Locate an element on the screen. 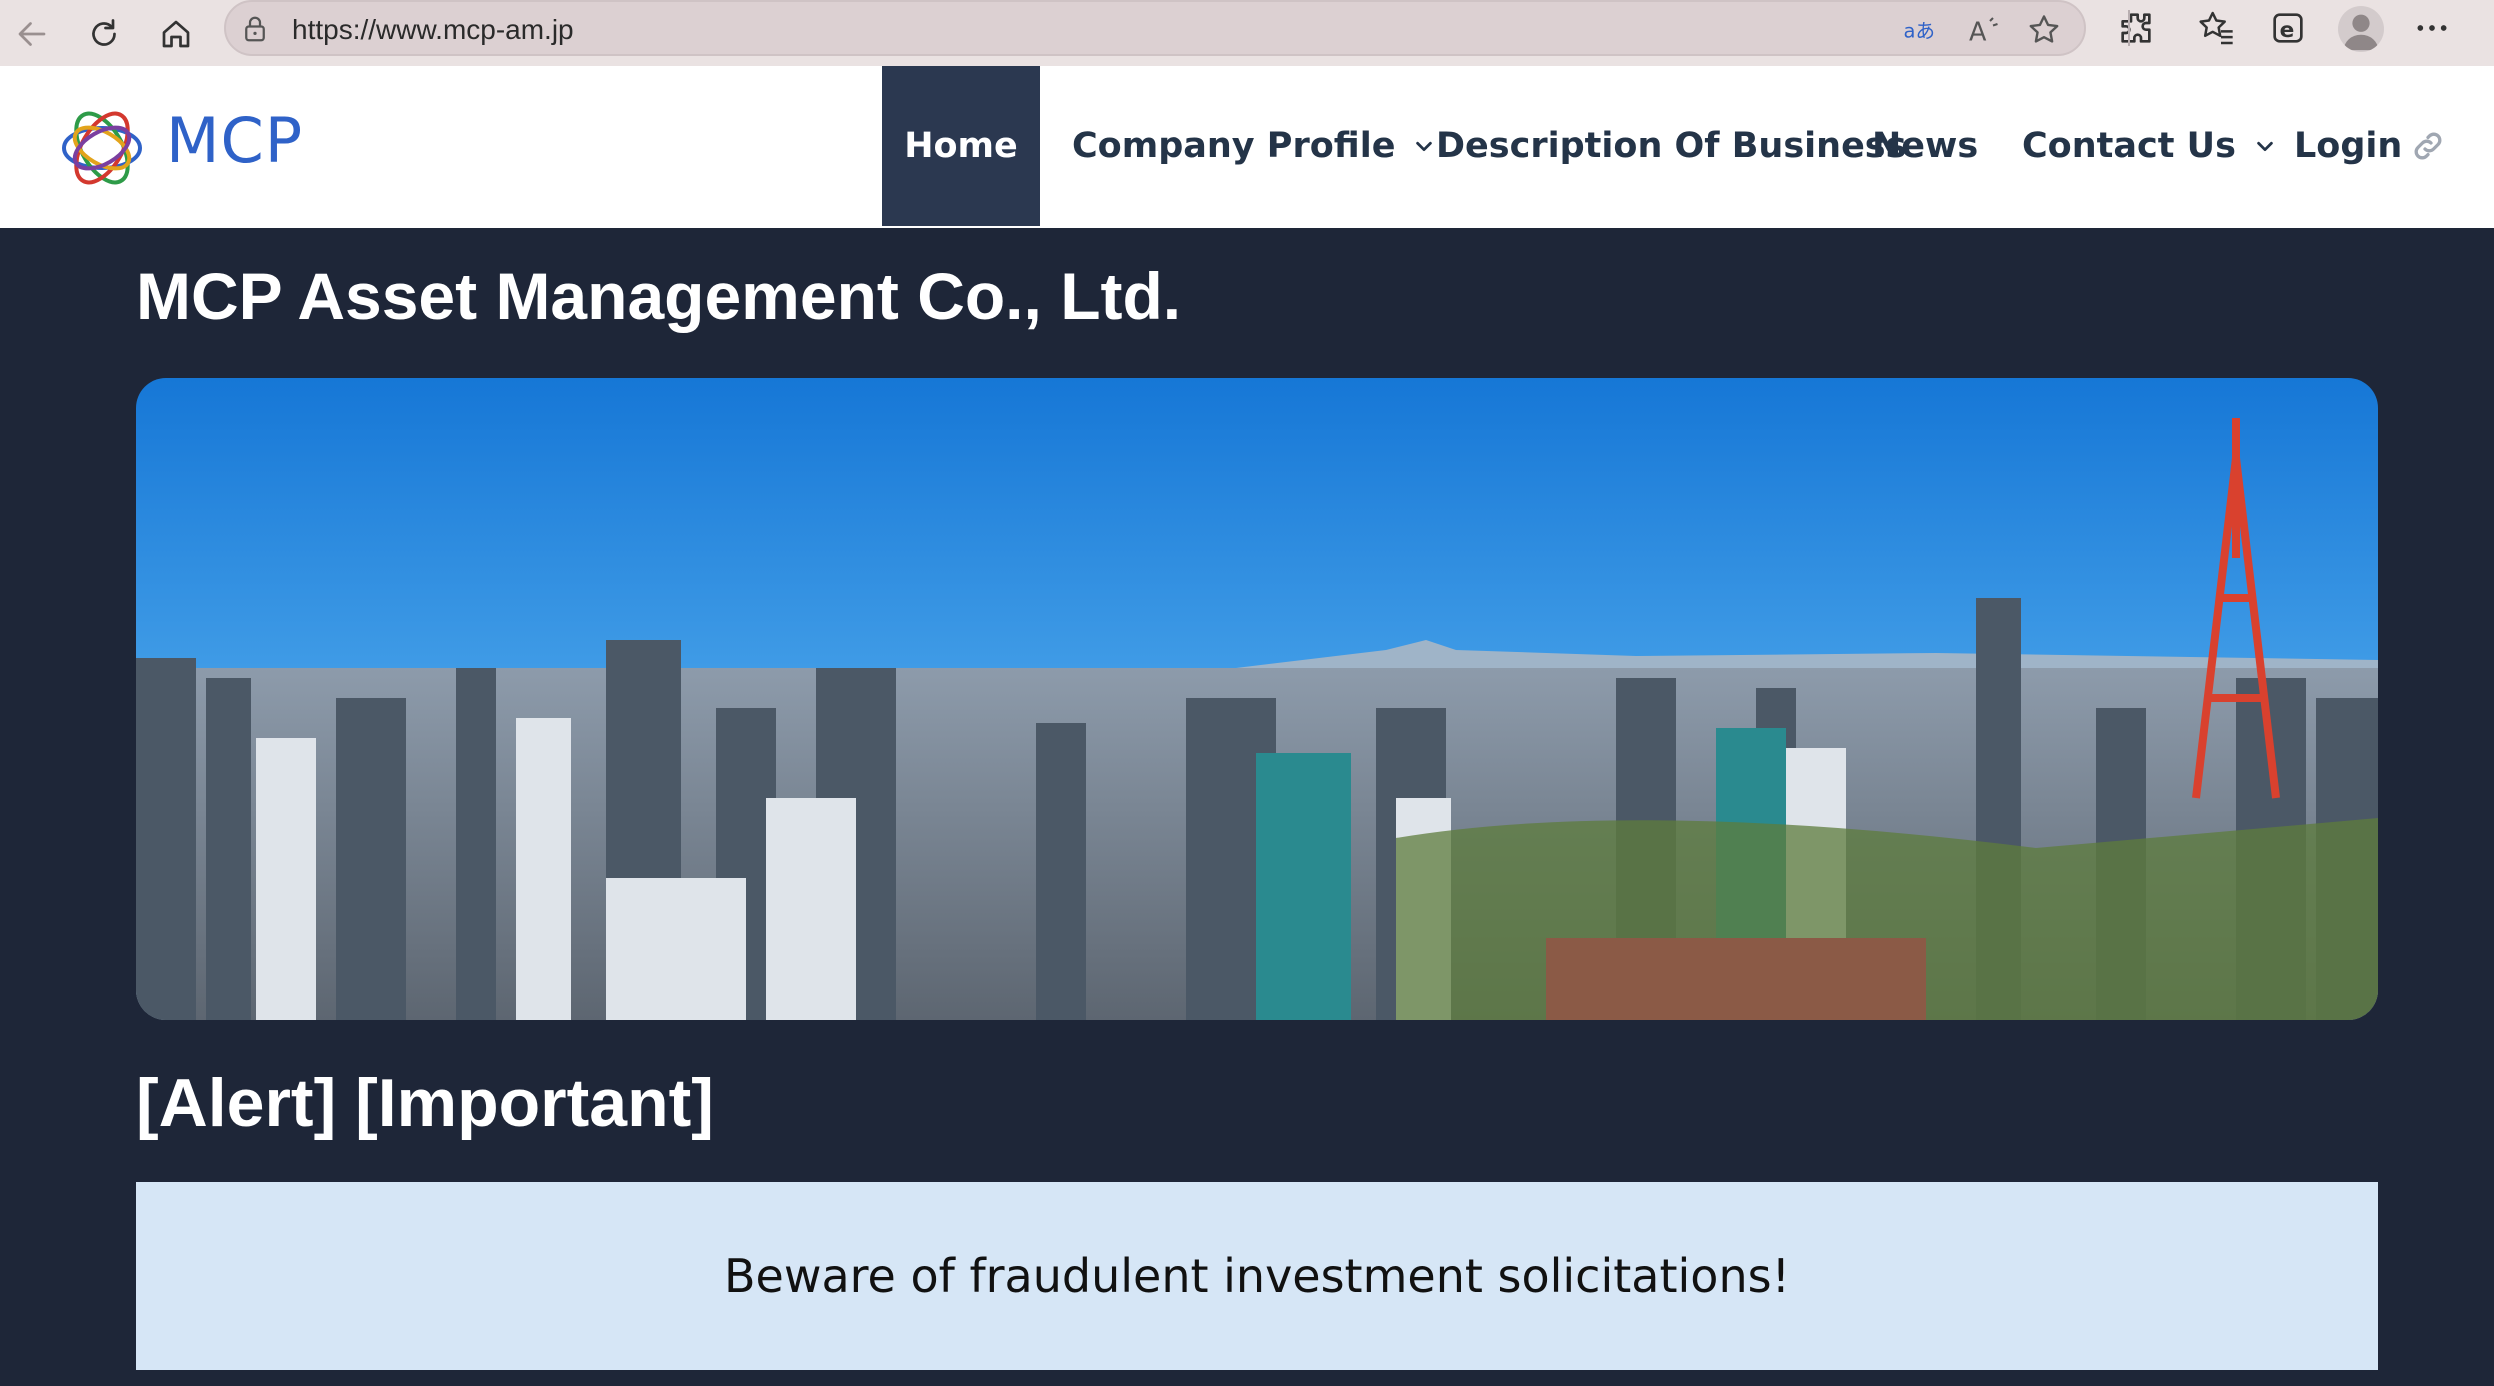 This screenshot has width=2494, height=1386. nav-news-label: News is located at coordinates (1925, 146).